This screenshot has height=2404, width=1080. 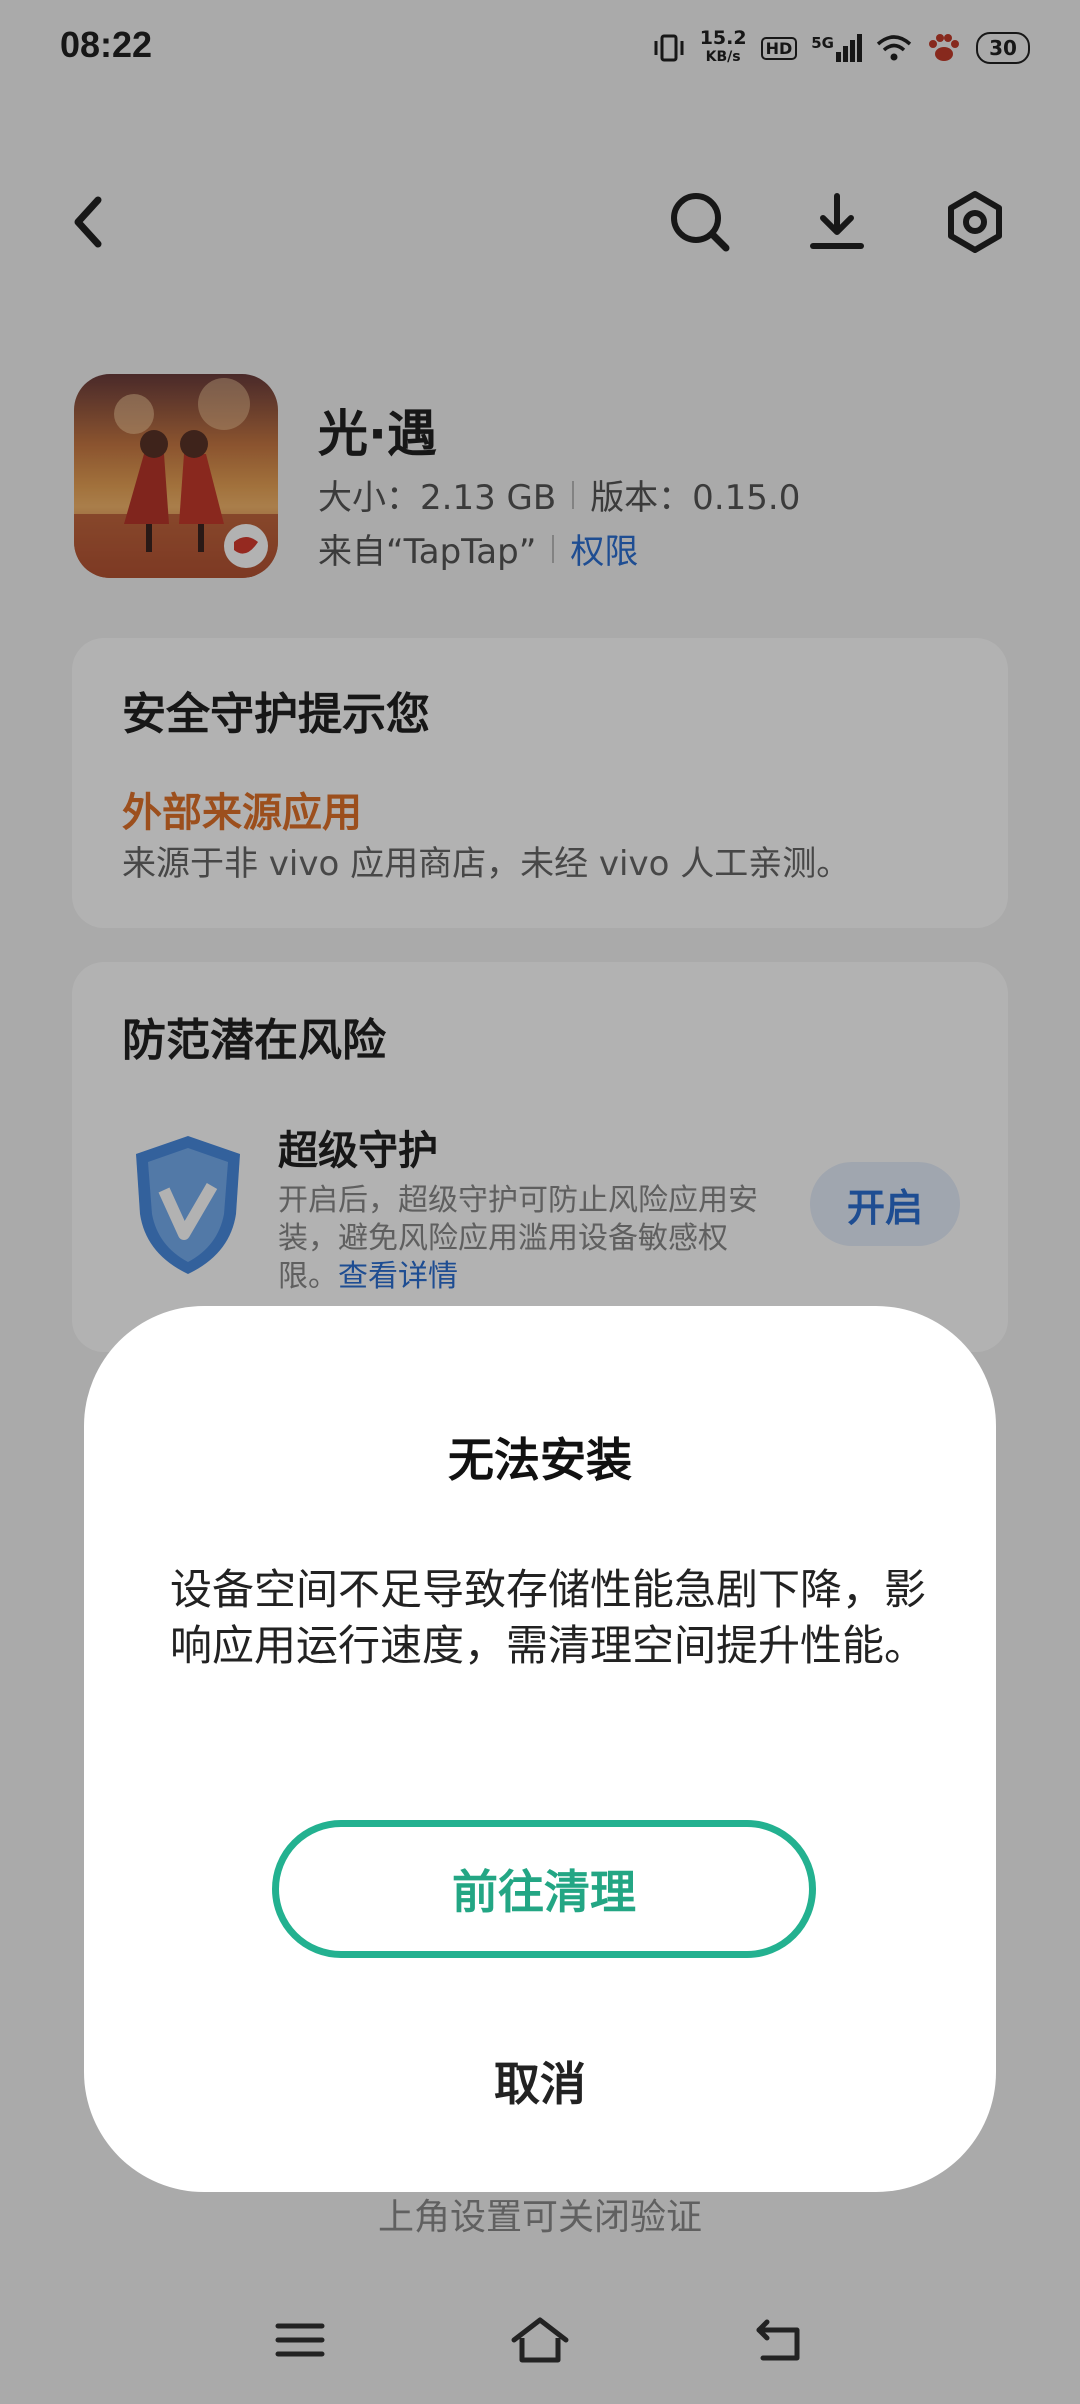 What do you see at coordinates (548, 1617) in the screenshot?
I see `dialog-message: 设备空间不足导致存储性能急剧下降，影响应用运行速度，需清理空间提升性能。` at bounding box center [548, 1617].